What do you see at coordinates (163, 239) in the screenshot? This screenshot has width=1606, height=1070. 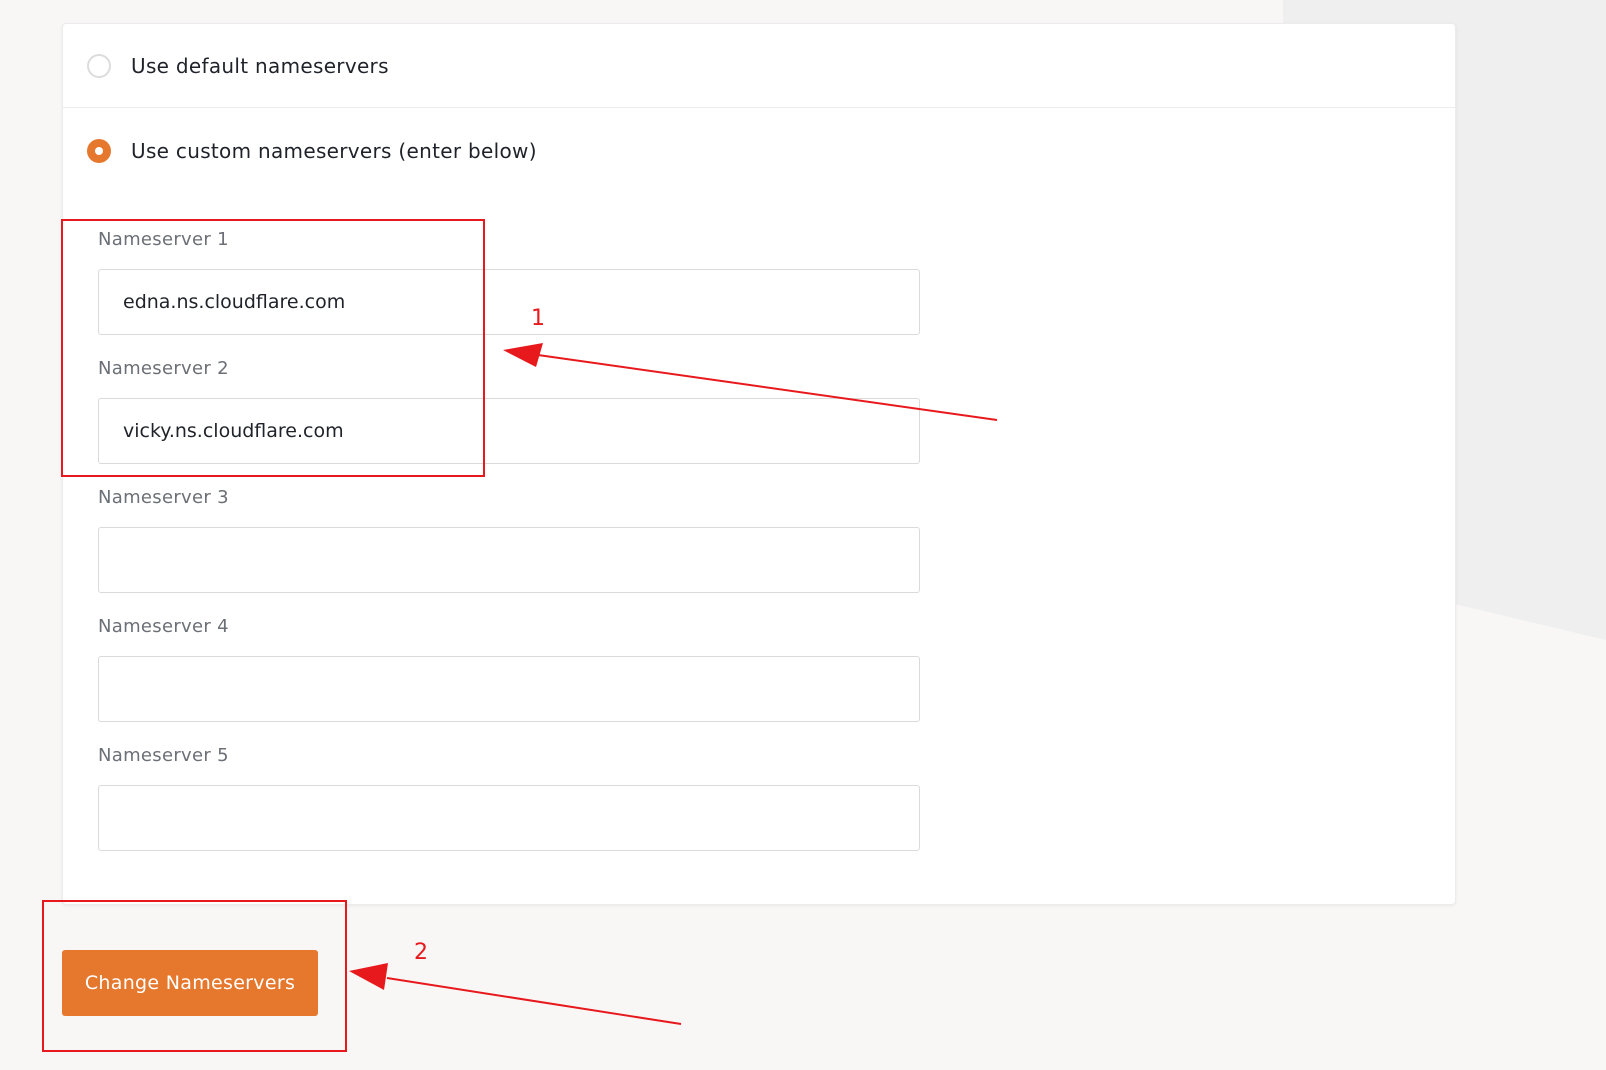 I see `nameserver-1-label: Nameserver 1` at bounding box center [163, 239].